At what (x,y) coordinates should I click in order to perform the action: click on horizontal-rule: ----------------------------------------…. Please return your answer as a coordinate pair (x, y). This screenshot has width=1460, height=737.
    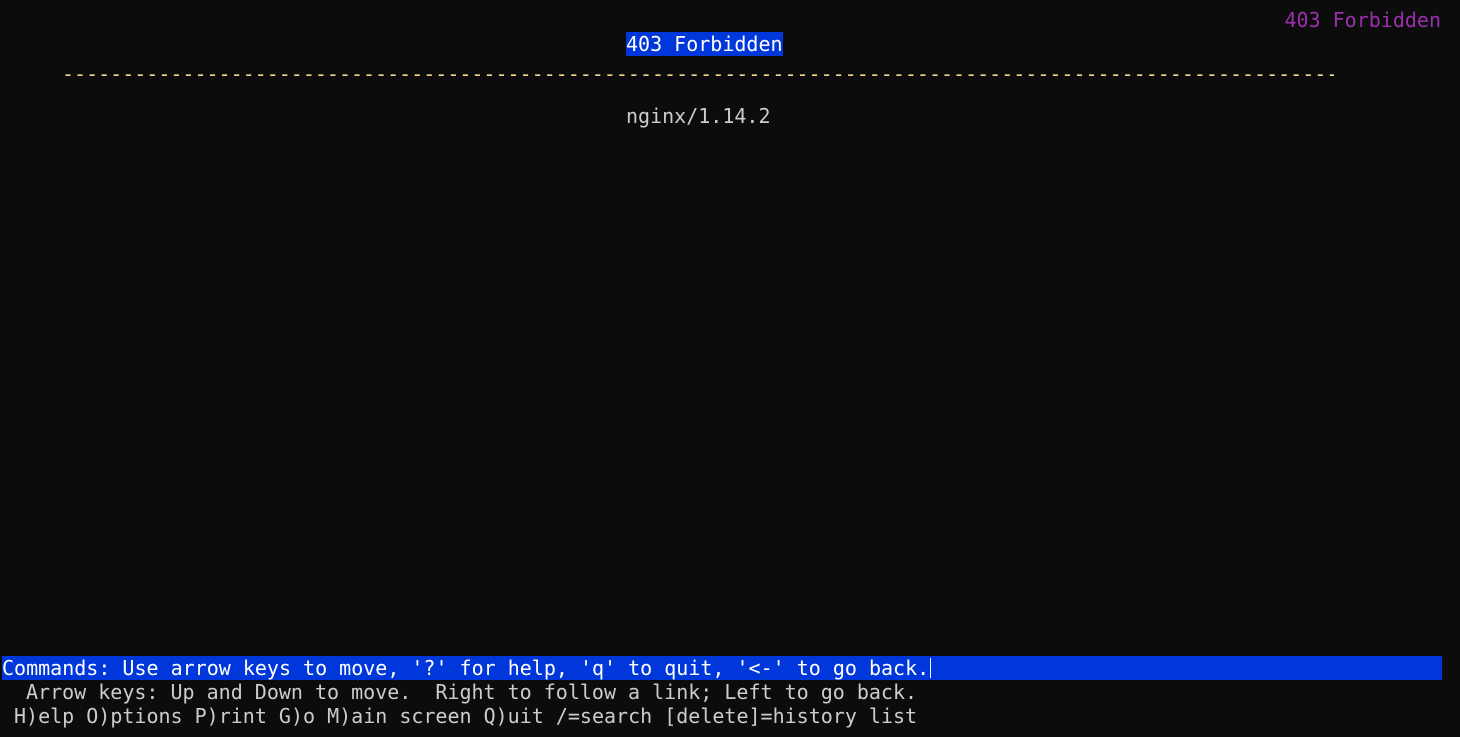
    Looking at the image, I should click on (698, 74).